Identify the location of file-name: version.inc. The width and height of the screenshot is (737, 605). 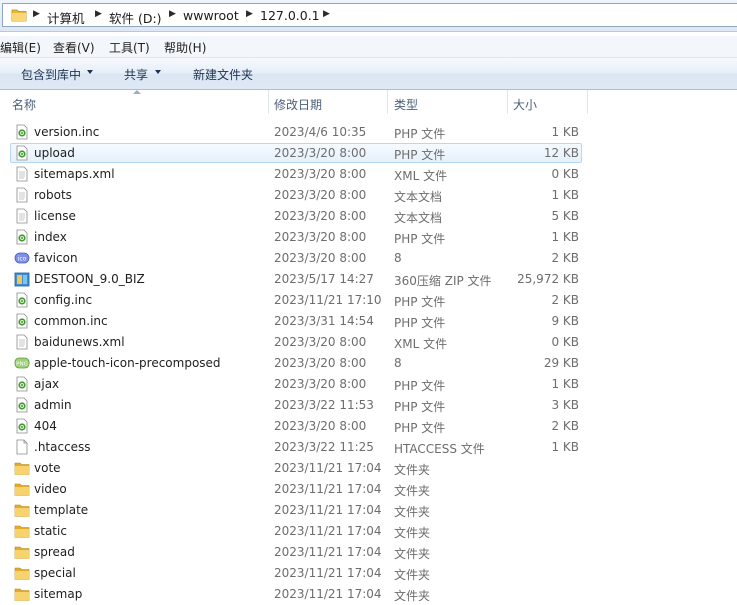
(67, 132).